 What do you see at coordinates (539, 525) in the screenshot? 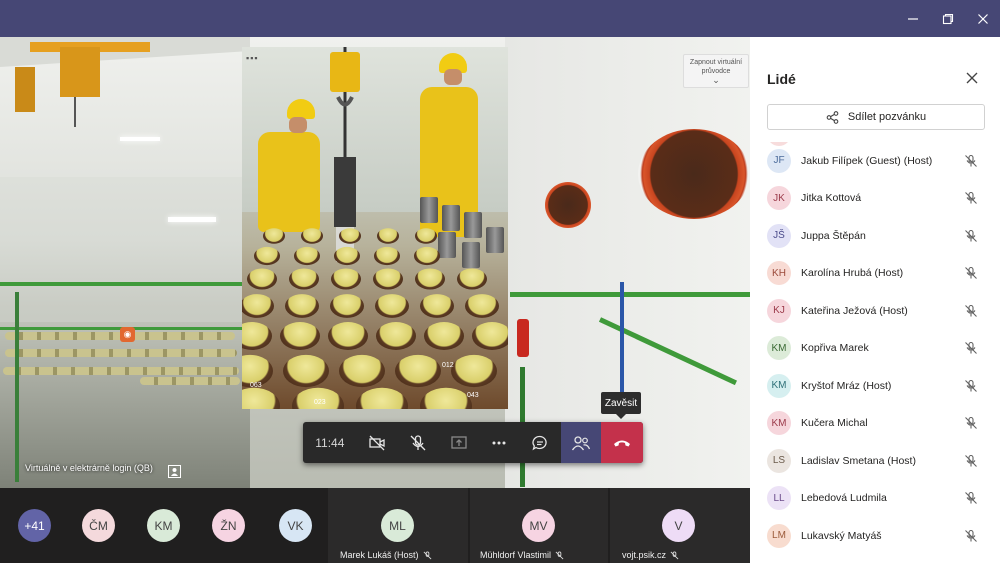
I see `participant-tile: MV Mühldorf Vlastimil` at bounding box center [539, 525].